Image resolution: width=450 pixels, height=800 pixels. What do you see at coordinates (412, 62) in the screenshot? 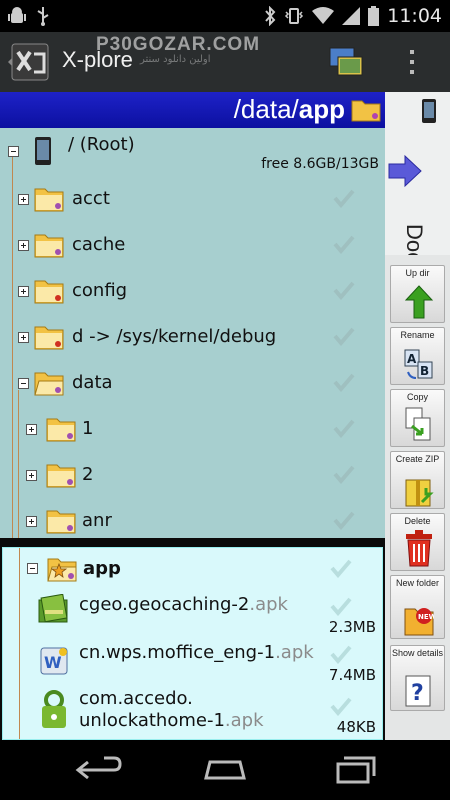
I see `overflow-menu-button` at bounding box center [412, 62].